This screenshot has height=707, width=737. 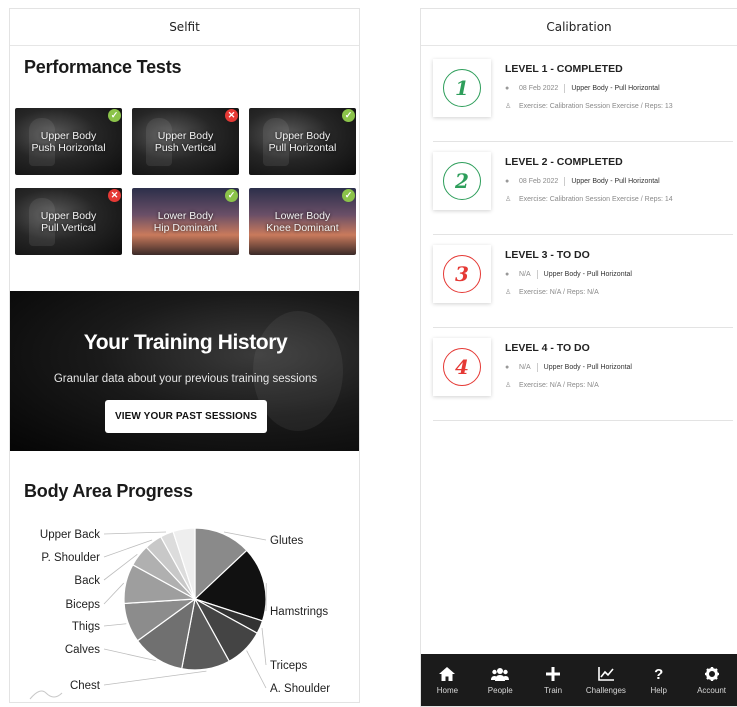 I want to click on nav-challenges: Challenges, so click(x=605, y=680).